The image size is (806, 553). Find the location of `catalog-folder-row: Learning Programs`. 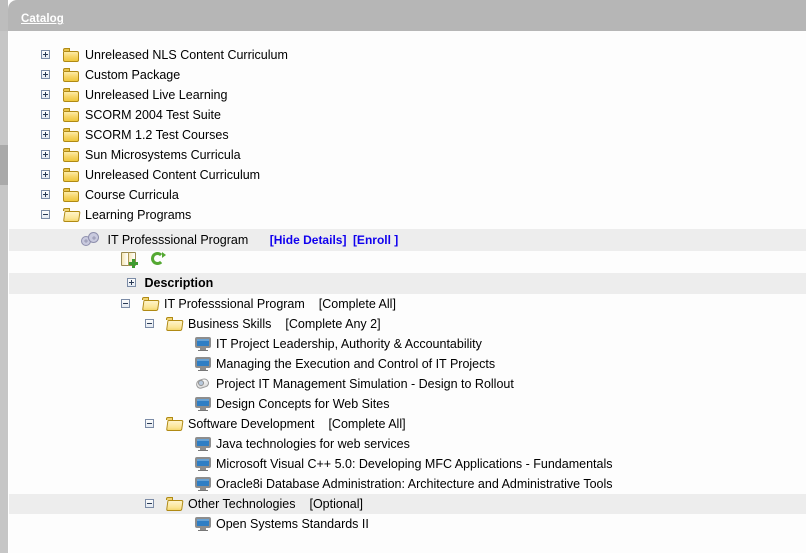

catalog-folder-row: Learning Programs is located at coordinates (407, 215).